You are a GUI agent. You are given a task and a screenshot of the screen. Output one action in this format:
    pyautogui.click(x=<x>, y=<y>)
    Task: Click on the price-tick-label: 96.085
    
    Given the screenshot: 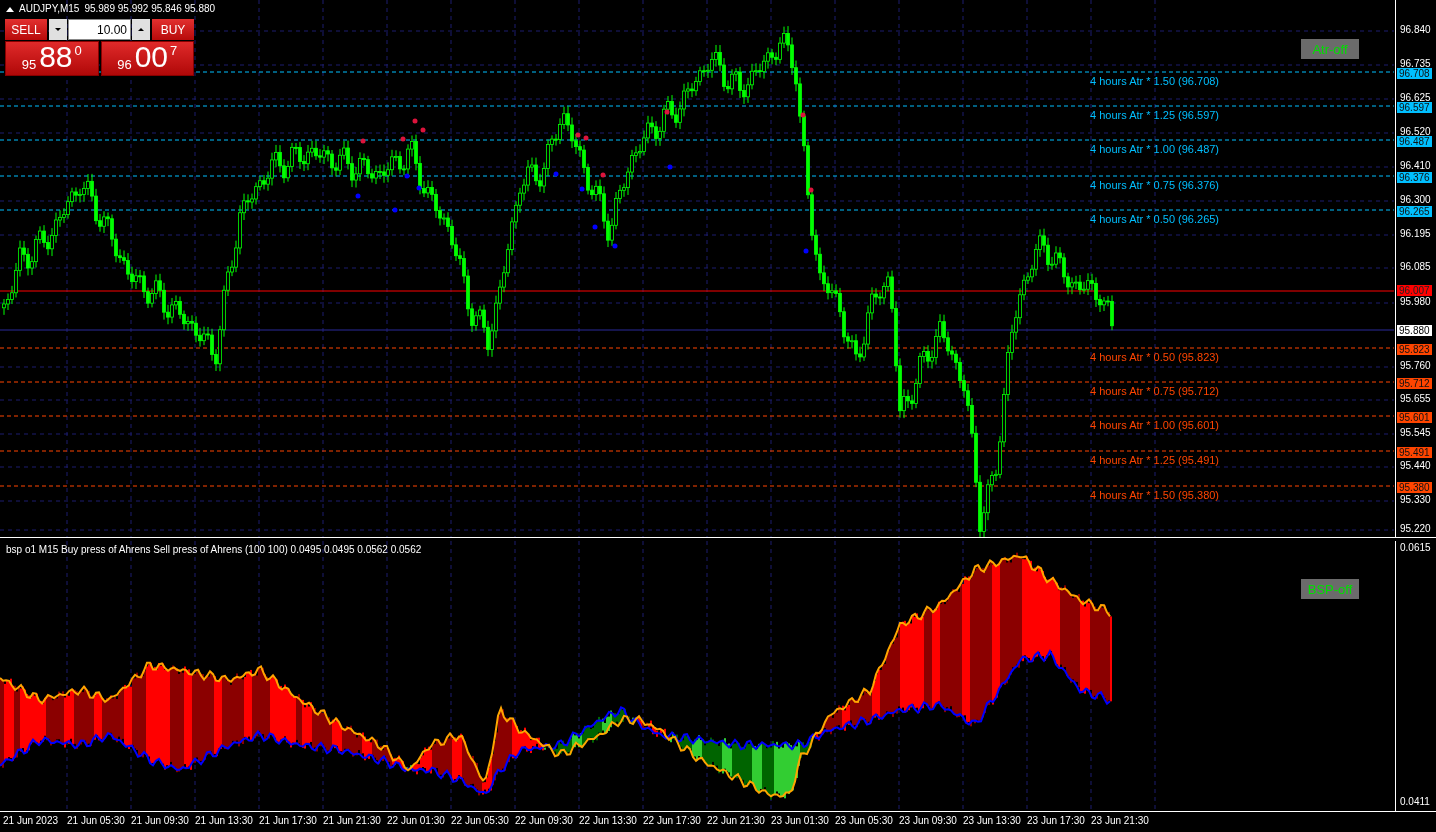 What is the action you would take?
    pyautogui.click(x=1415, y=267)
    